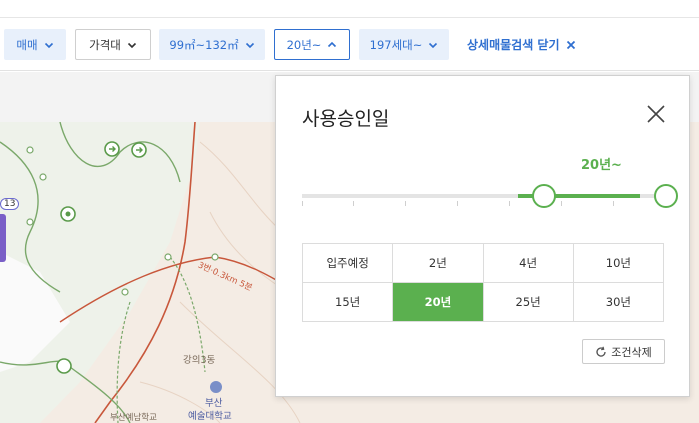 The height and width of the screenshot is (423, 699). Describe the element at coordinates (348, 263) in the screenshot. I see `age-option: 입주예정` at that location.